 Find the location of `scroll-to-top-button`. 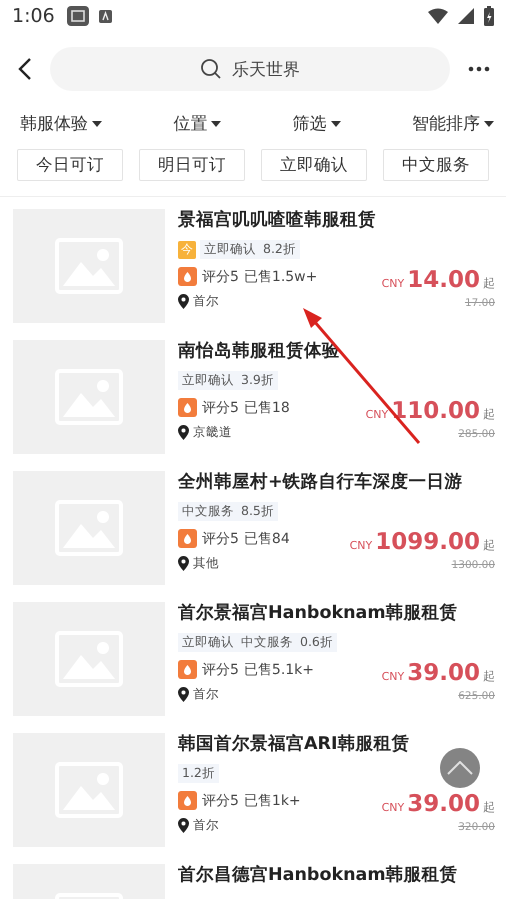

scroll-to-top-button is located at coordinates (460, 768).